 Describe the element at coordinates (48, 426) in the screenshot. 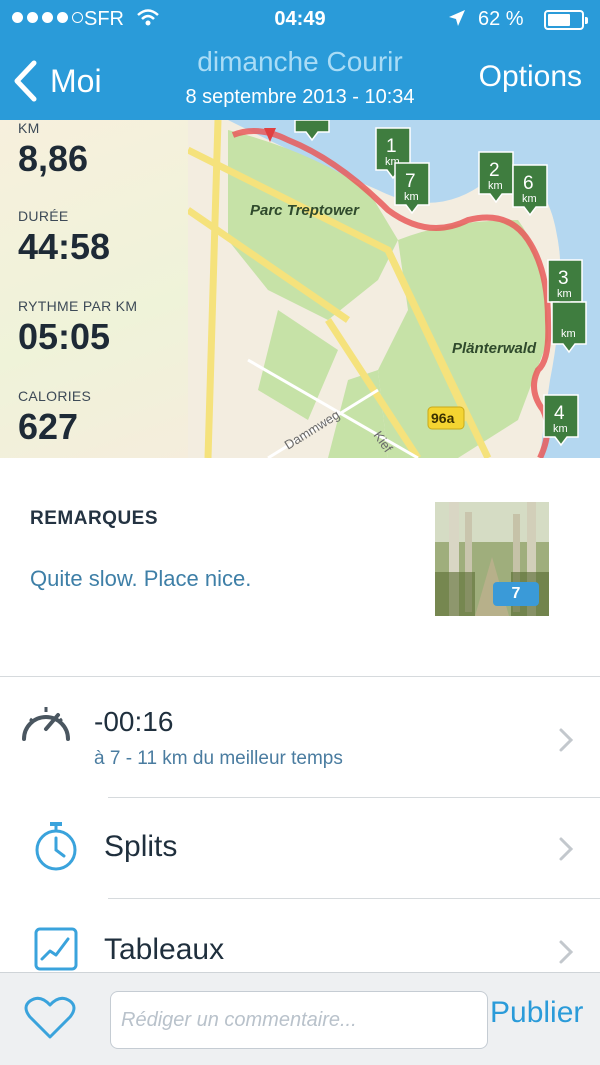

I see `stat-value: 627` at that location.